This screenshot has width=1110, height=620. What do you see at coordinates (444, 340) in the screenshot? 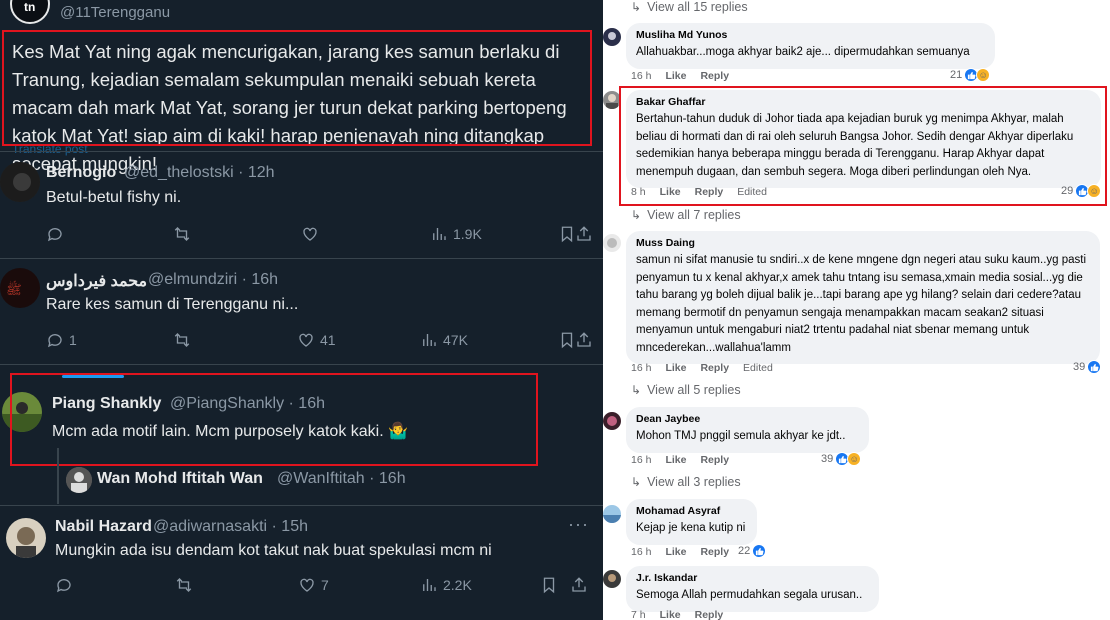
I see `views-button: 47K` at bounding box center [444, 340].